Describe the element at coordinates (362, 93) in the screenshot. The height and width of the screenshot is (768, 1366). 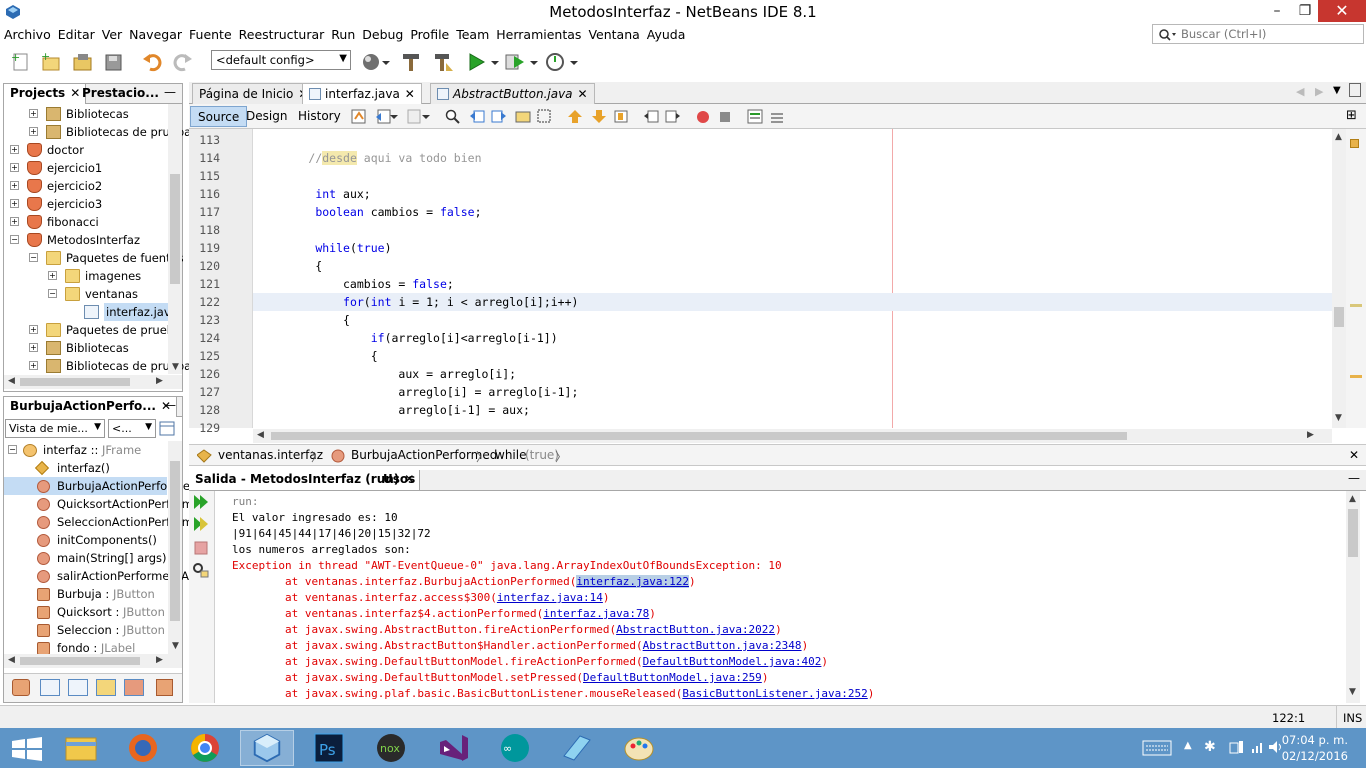
I see `editor-tab: interfaz.java ✕` at that location.